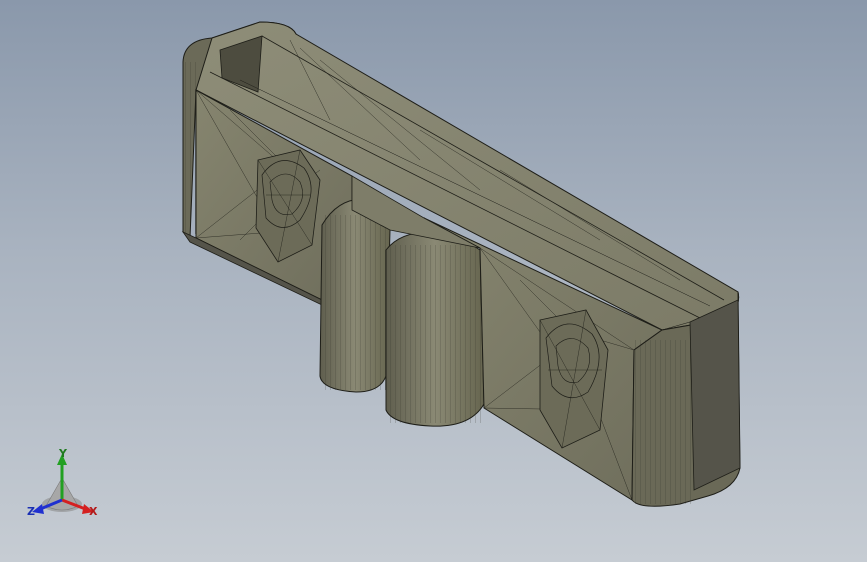 This screenshot has height=562, width=867. I want to click on triad-z-label: Z, so click(31, 511).